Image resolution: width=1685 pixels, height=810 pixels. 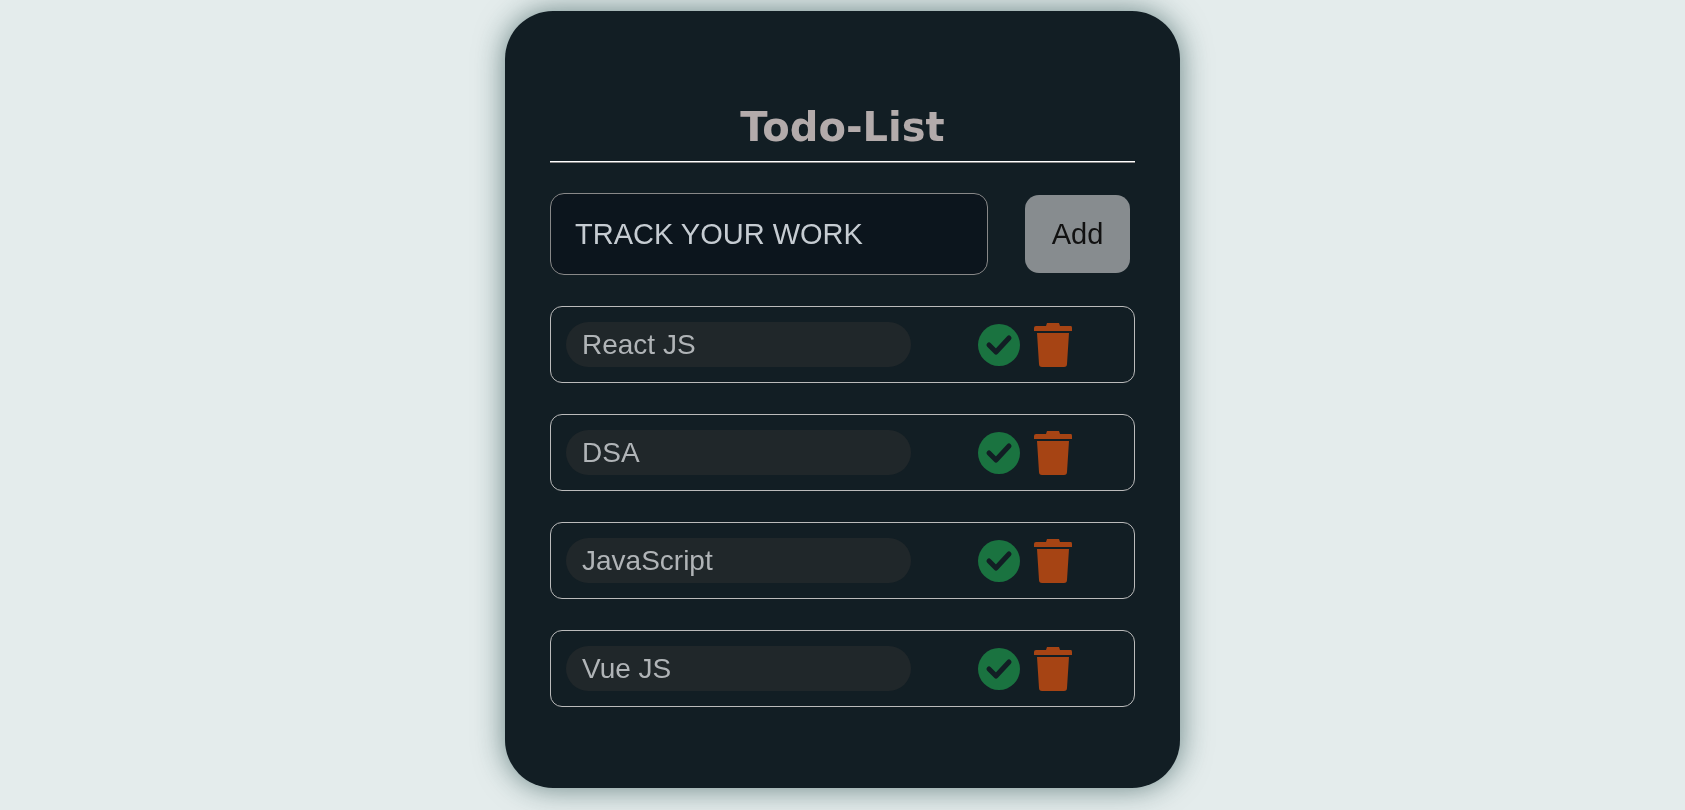 I want to click on todo-input-field: TRACK YOUR WORK, so click(x=769, y=234).